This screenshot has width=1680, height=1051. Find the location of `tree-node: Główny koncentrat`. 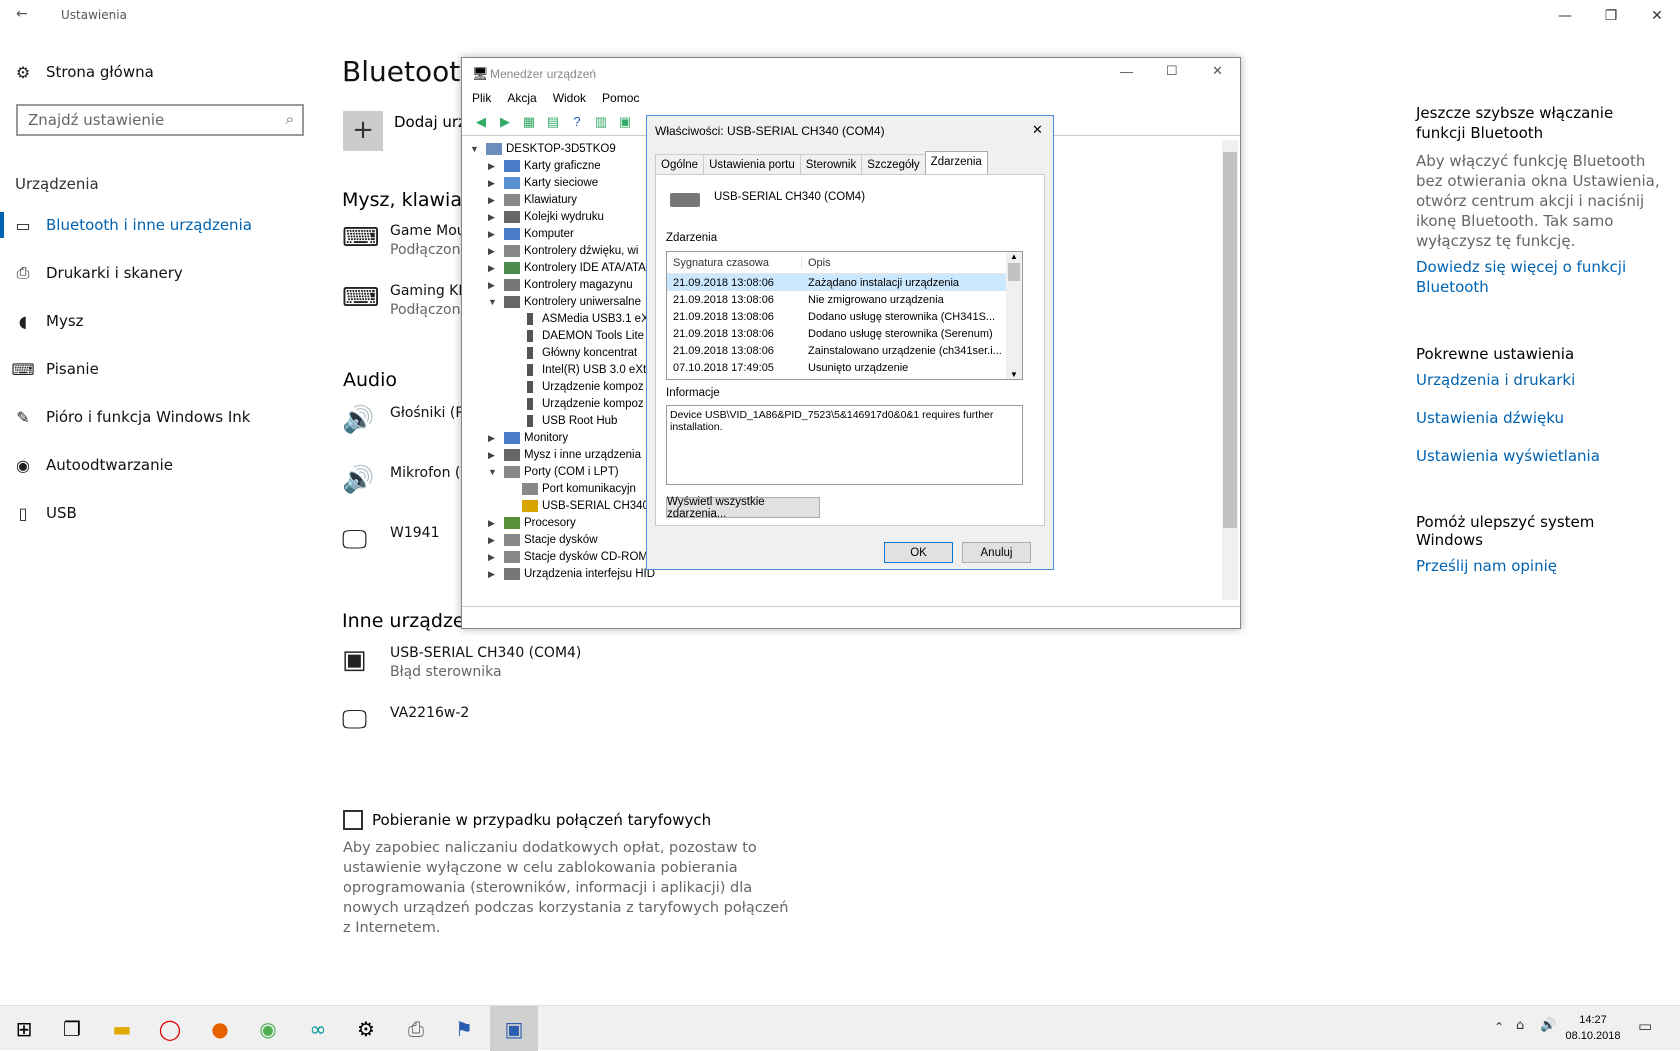

tree-node: Główny koncentrat is located at coordinates (571, 353).